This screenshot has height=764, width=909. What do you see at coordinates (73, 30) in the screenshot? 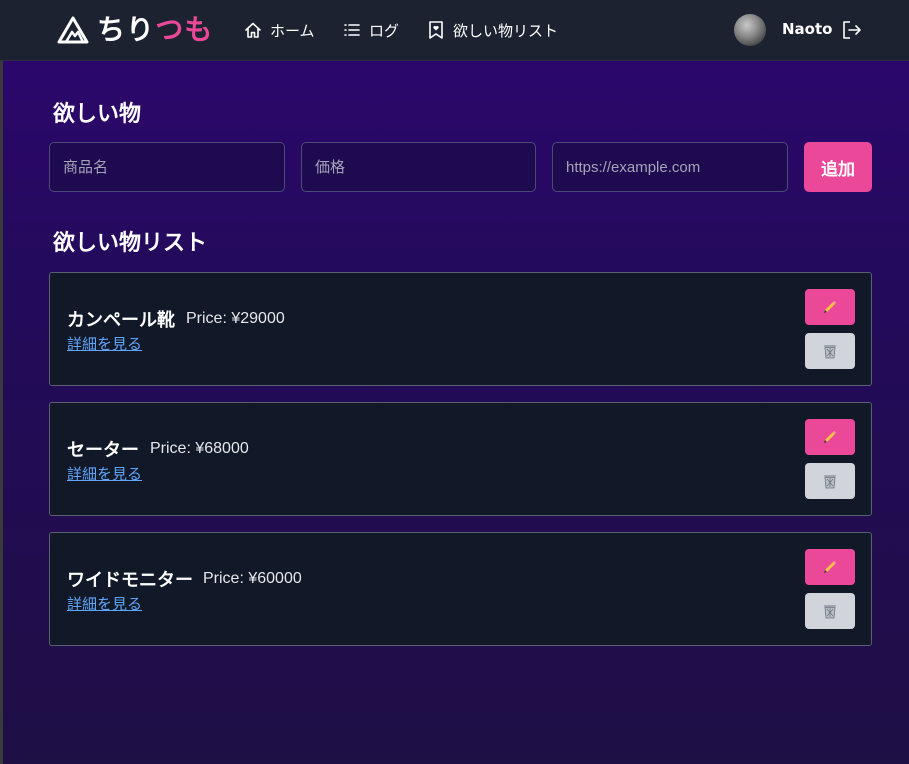
I see `mountain-logo-icon` at bounding box center [73, 30].